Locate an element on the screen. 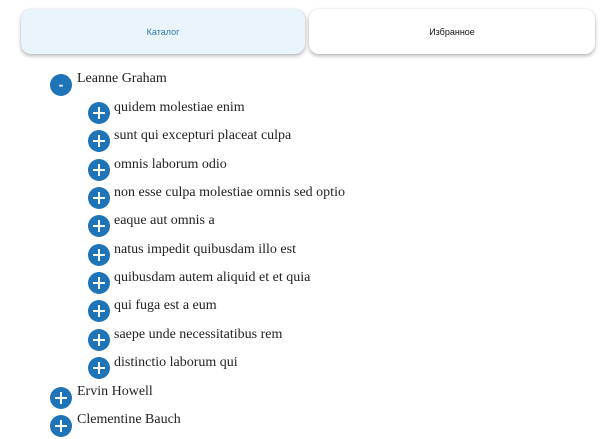 The width and height of the screenshot is (616, 439). collapse-toggle-button: - is located at coordinates (61, 85).